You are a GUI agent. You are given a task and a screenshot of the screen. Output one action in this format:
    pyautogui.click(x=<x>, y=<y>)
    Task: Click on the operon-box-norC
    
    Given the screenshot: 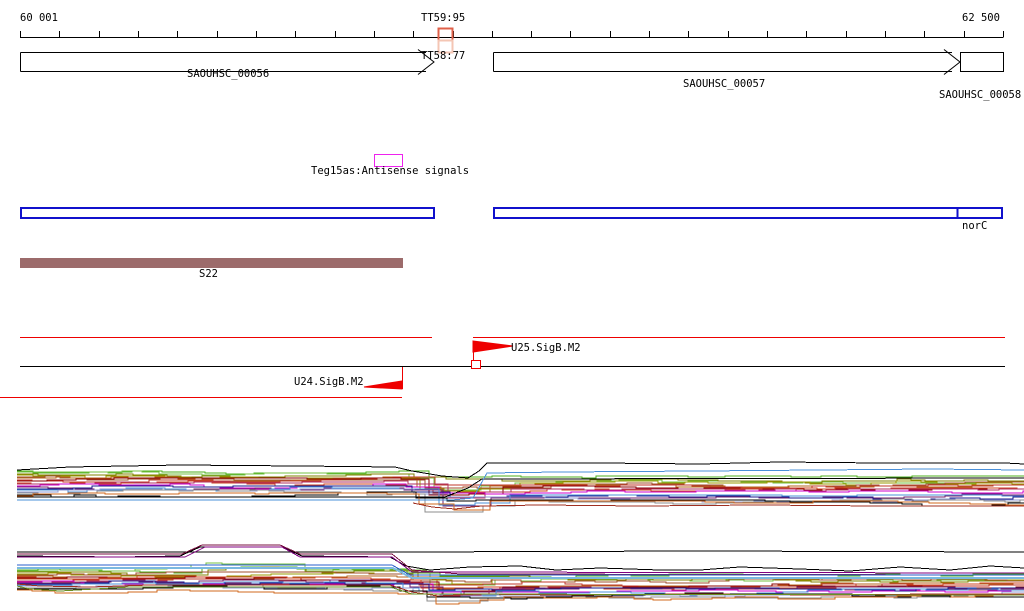 What is the action you would take?
    pyautogui.click(x=748, y=213)
    